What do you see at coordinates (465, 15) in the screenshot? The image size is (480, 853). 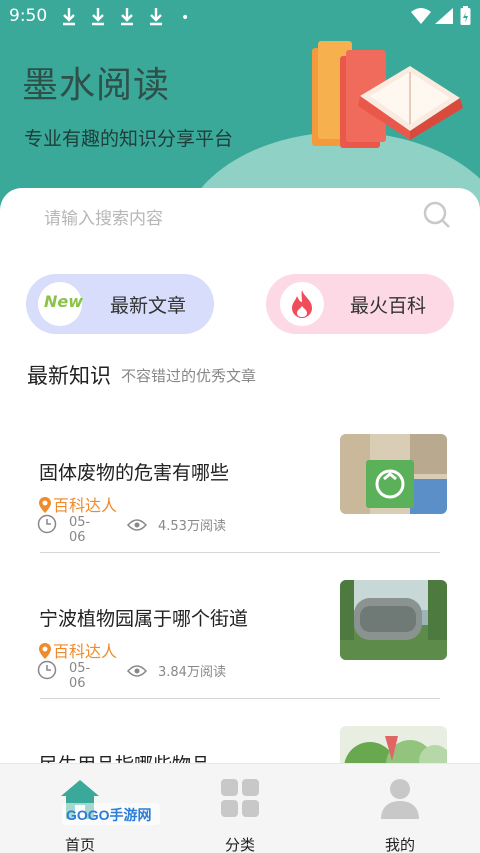 I see `battery-icon` at bounding box center [465, 15].